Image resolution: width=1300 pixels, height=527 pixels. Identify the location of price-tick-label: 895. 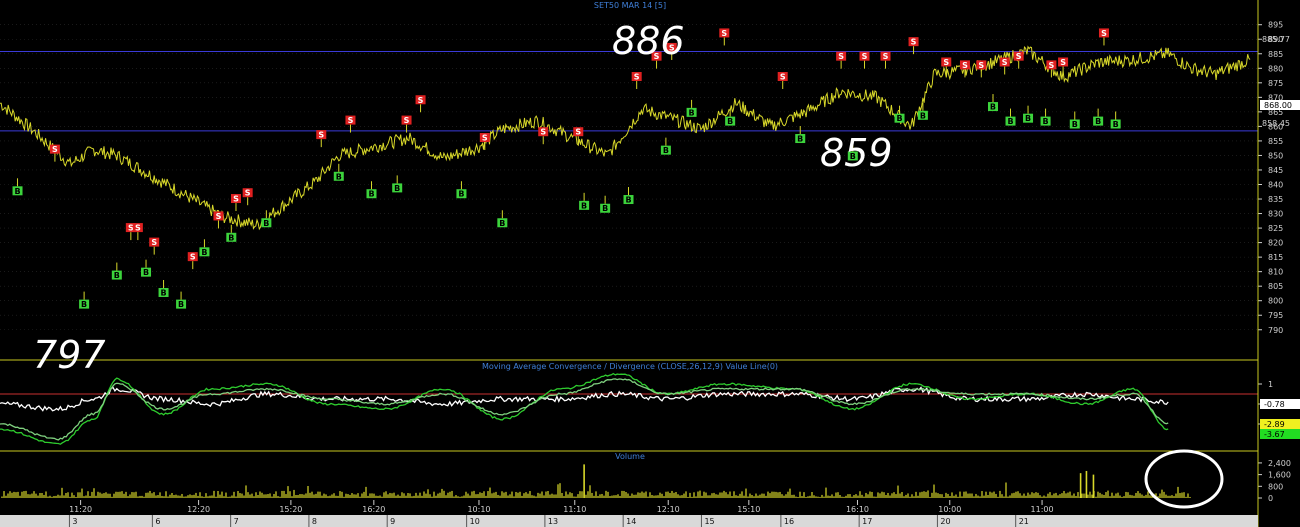
(1275, 25).